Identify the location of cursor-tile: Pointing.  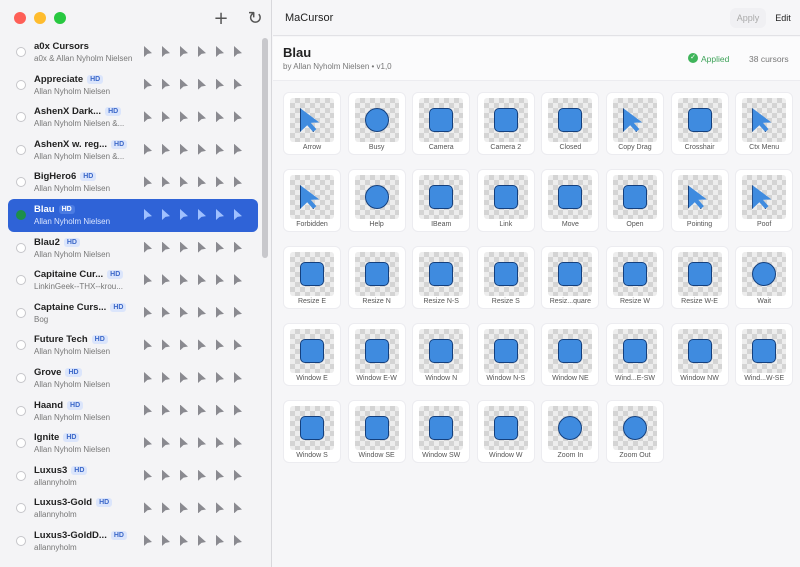
(699, 200).